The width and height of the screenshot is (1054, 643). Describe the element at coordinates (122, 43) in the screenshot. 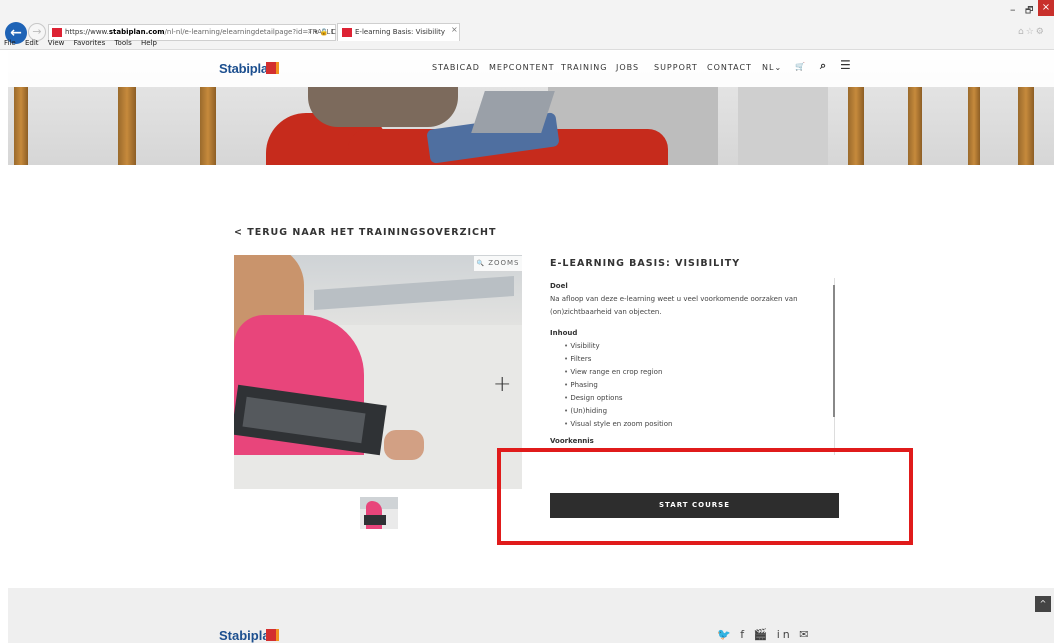

I see `menu-tools: Tools` at that location.